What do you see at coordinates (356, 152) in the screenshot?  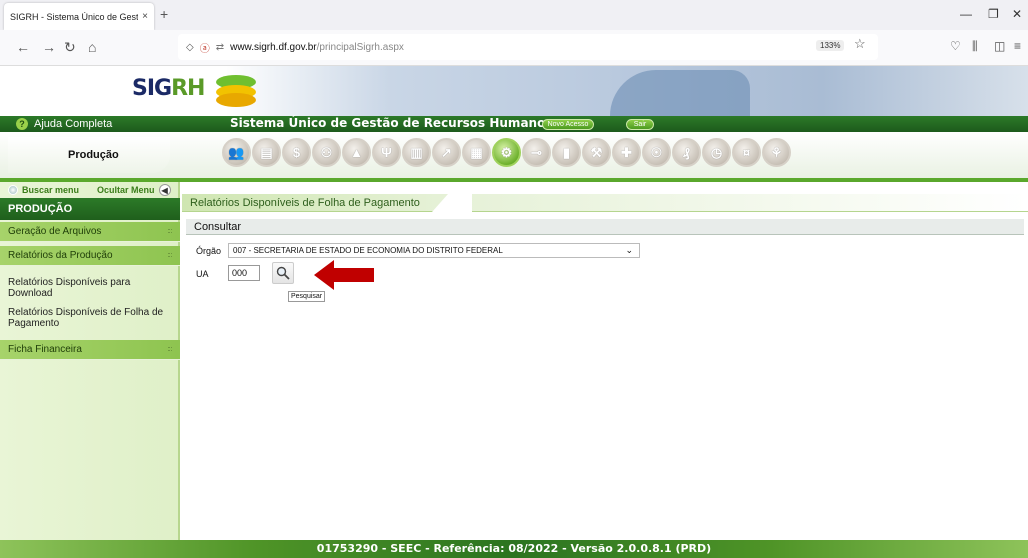 I see `graduation-icon: ▲` at bounding box center [356, 152].